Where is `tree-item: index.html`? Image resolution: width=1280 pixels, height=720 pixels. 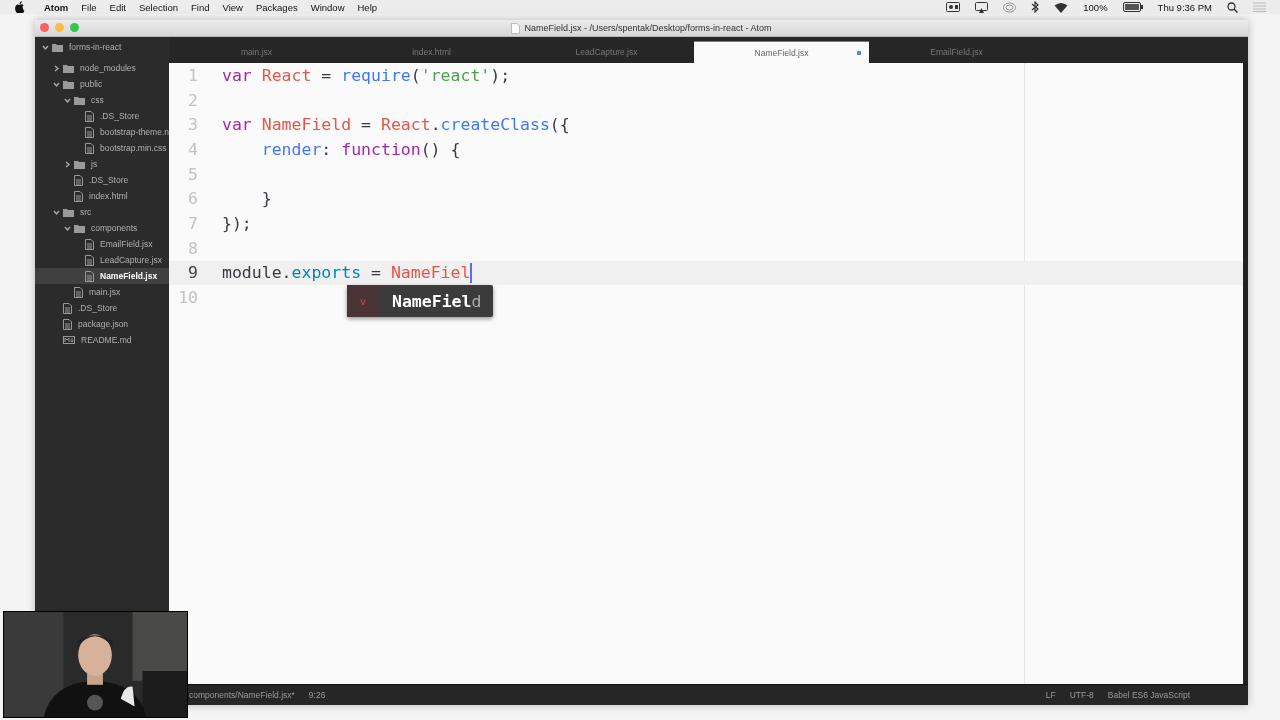
tree-item: index.html is located at coordinates (102, 196).